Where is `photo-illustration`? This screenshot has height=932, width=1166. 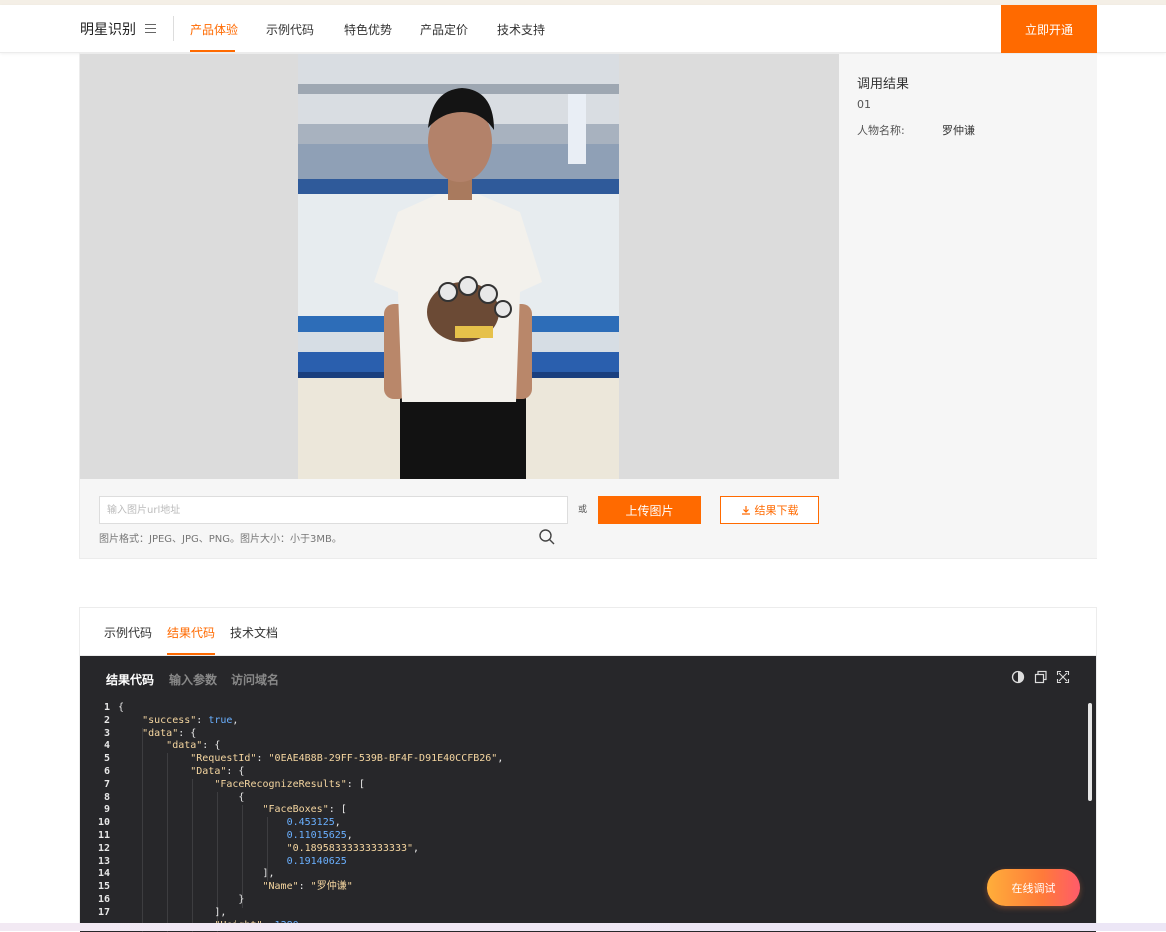 photo-illustration is located at coordinates (458, 266).